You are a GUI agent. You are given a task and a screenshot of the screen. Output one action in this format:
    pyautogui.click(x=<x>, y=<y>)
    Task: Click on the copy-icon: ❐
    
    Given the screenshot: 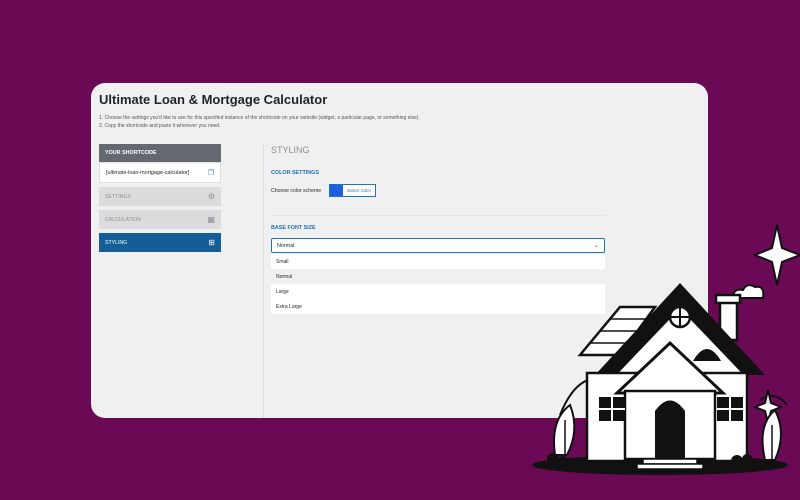 What is the action you would take?
    pyautogui.click(x=211, y=173)
    